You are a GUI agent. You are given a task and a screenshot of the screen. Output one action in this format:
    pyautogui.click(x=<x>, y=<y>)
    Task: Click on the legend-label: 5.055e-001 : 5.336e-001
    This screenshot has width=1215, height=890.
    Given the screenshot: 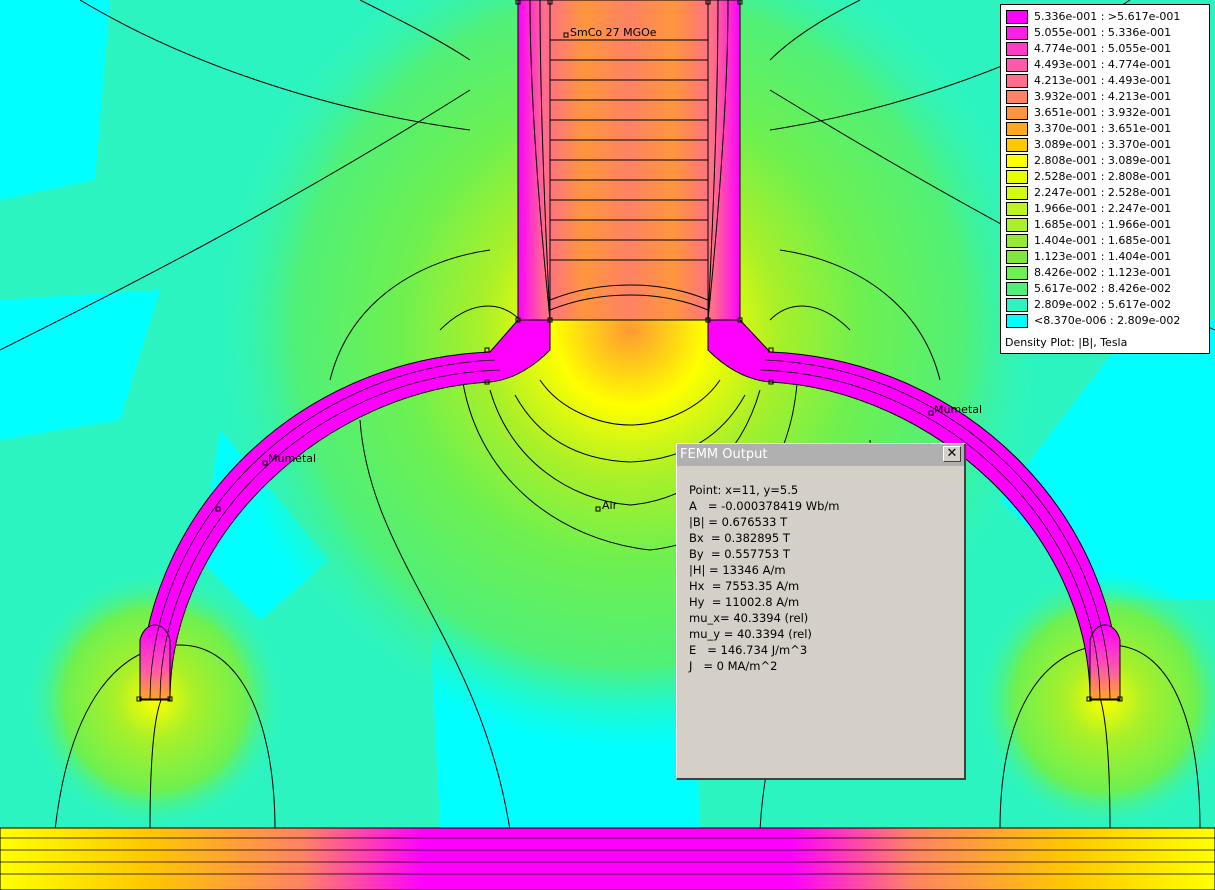 What is the action you would take?
    pyautogui.click(x=1103, y=32)
    